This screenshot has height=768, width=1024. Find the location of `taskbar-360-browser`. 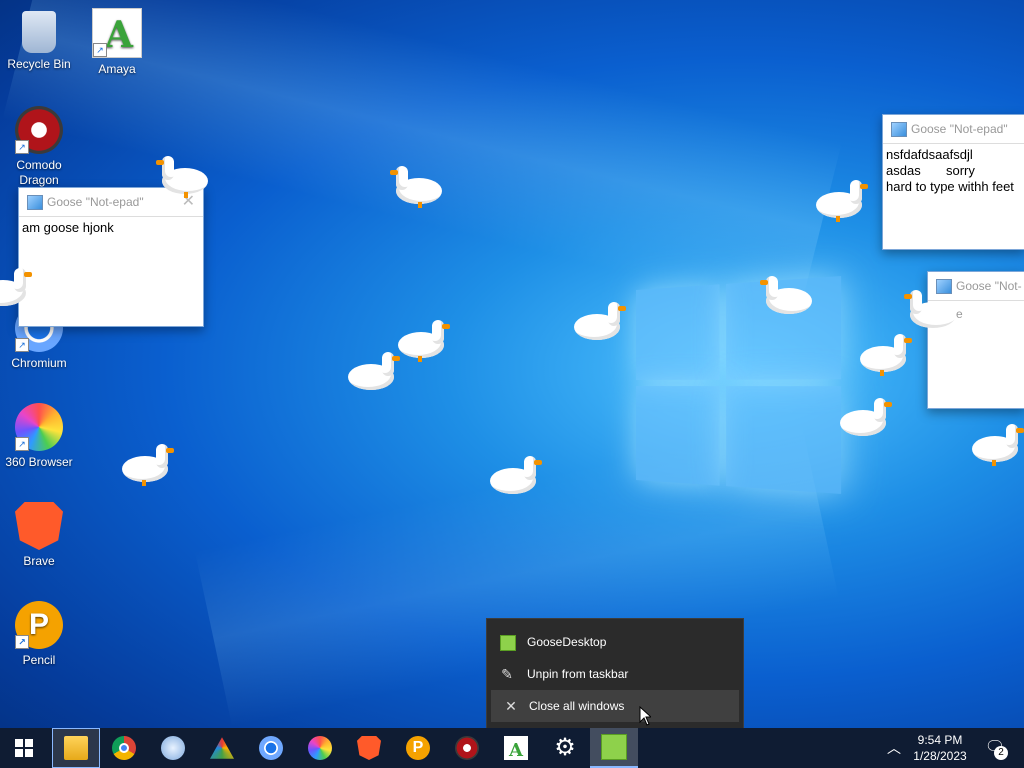

taskbar-360-browser is located at coordinates (320, 748).